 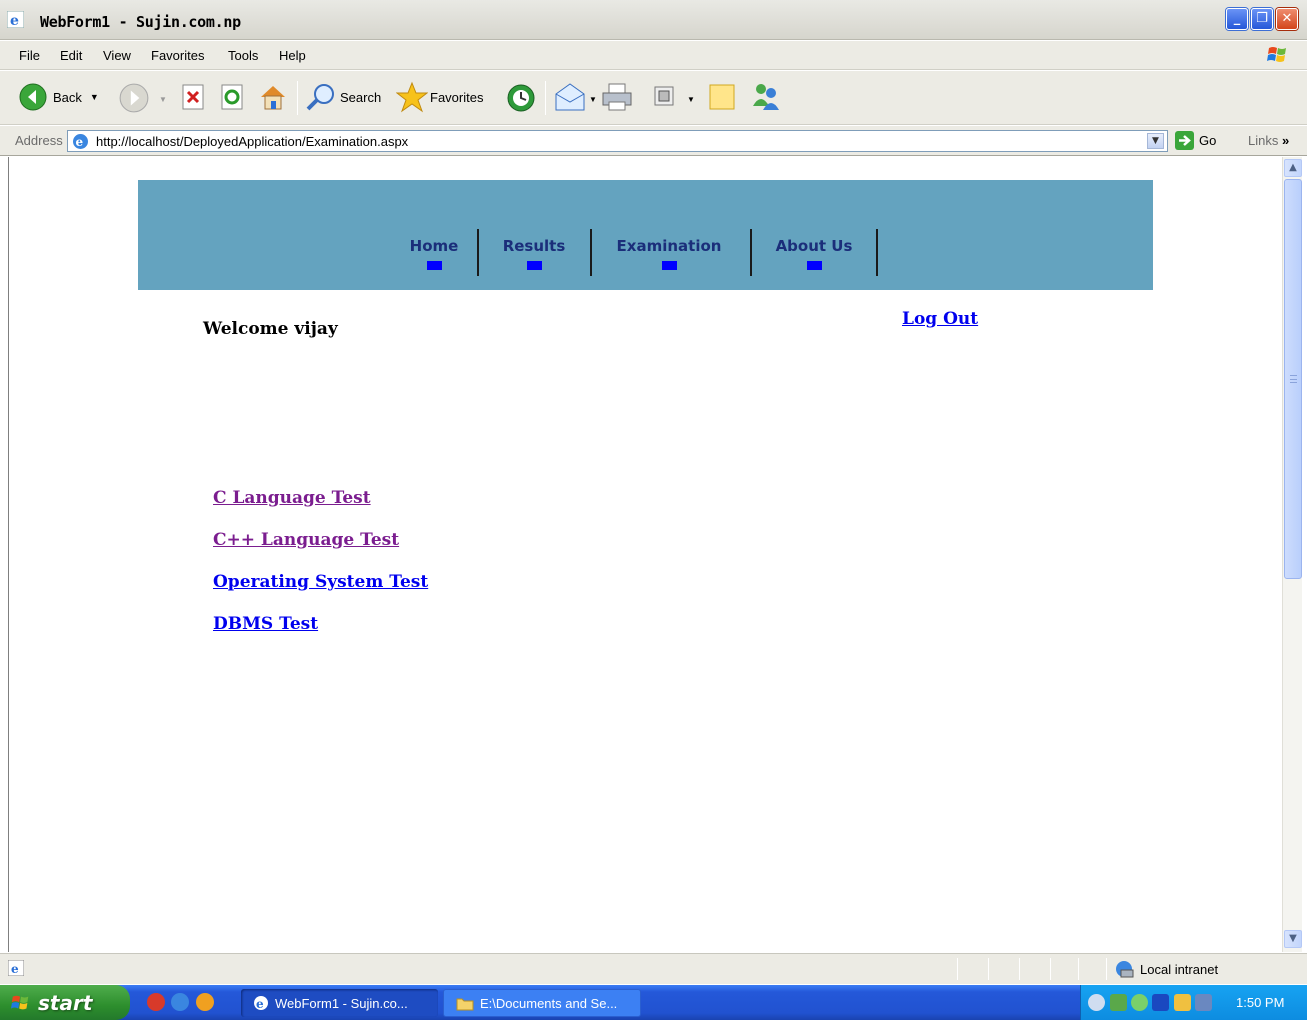 What do you see at coordinates (320, 582) in the screenshot?
I see `operating-system-test-link: Operating System Test` at bounding box center [320, 582].